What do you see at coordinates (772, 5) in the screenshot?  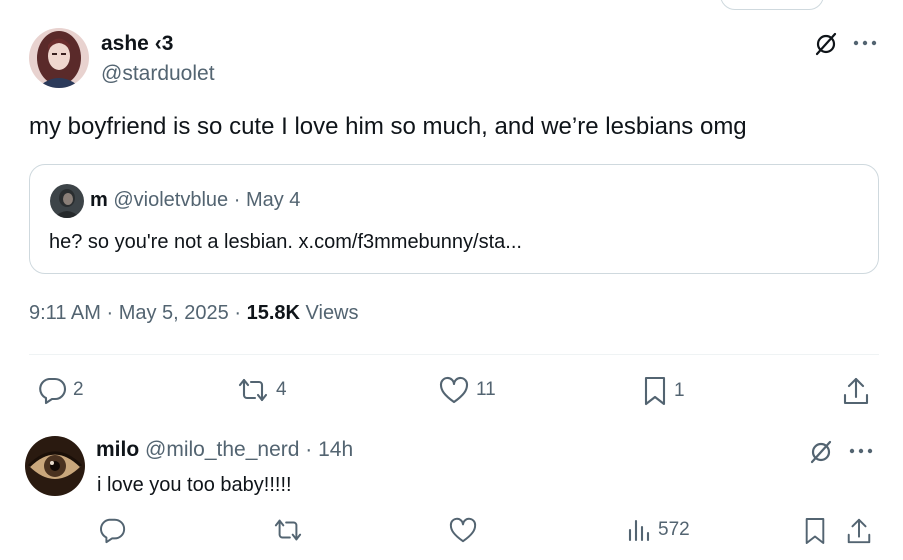 I see `follow-pill-button` at bounding box center [772, 5].